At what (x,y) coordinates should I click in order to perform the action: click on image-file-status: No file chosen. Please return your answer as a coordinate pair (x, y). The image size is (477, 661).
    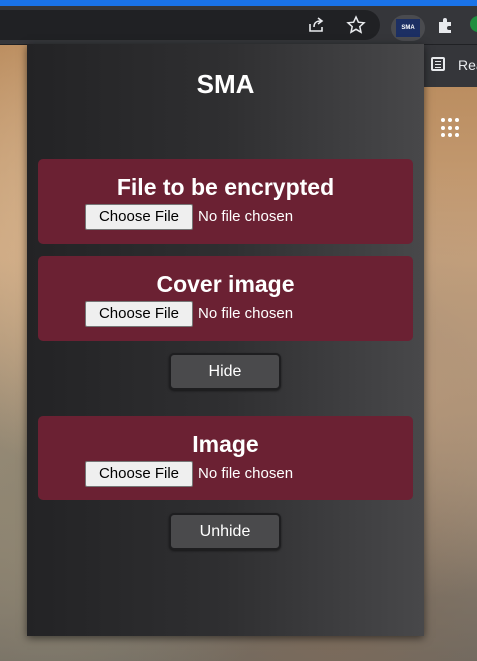
    Looking at the image, I should click on (246, 473).